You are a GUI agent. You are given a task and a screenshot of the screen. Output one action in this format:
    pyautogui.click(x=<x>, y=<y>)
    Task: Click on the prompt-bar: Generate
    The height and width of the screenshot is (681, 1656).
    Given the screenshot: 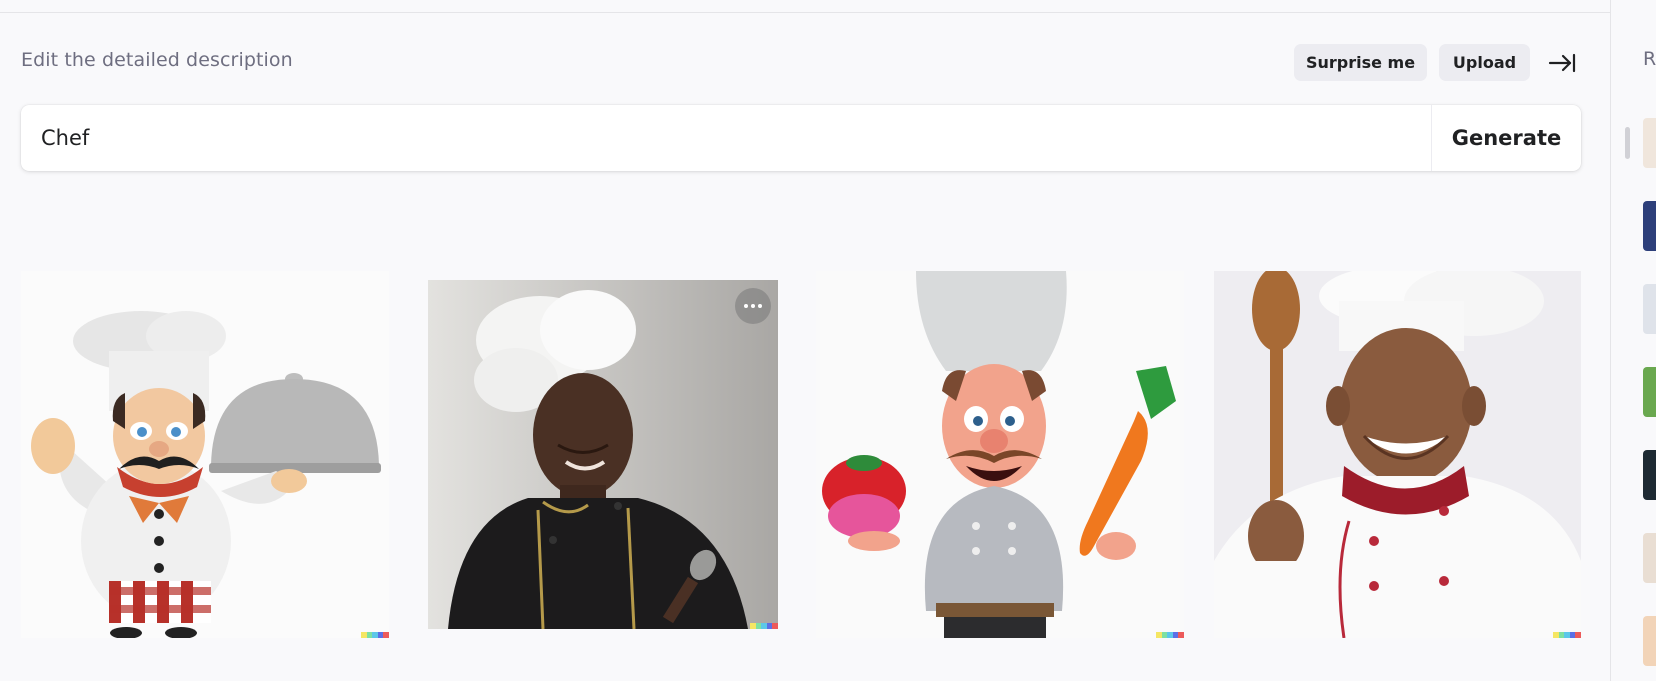 What is the action you would take?
    pyautogui.click(x=801, y=138)
    